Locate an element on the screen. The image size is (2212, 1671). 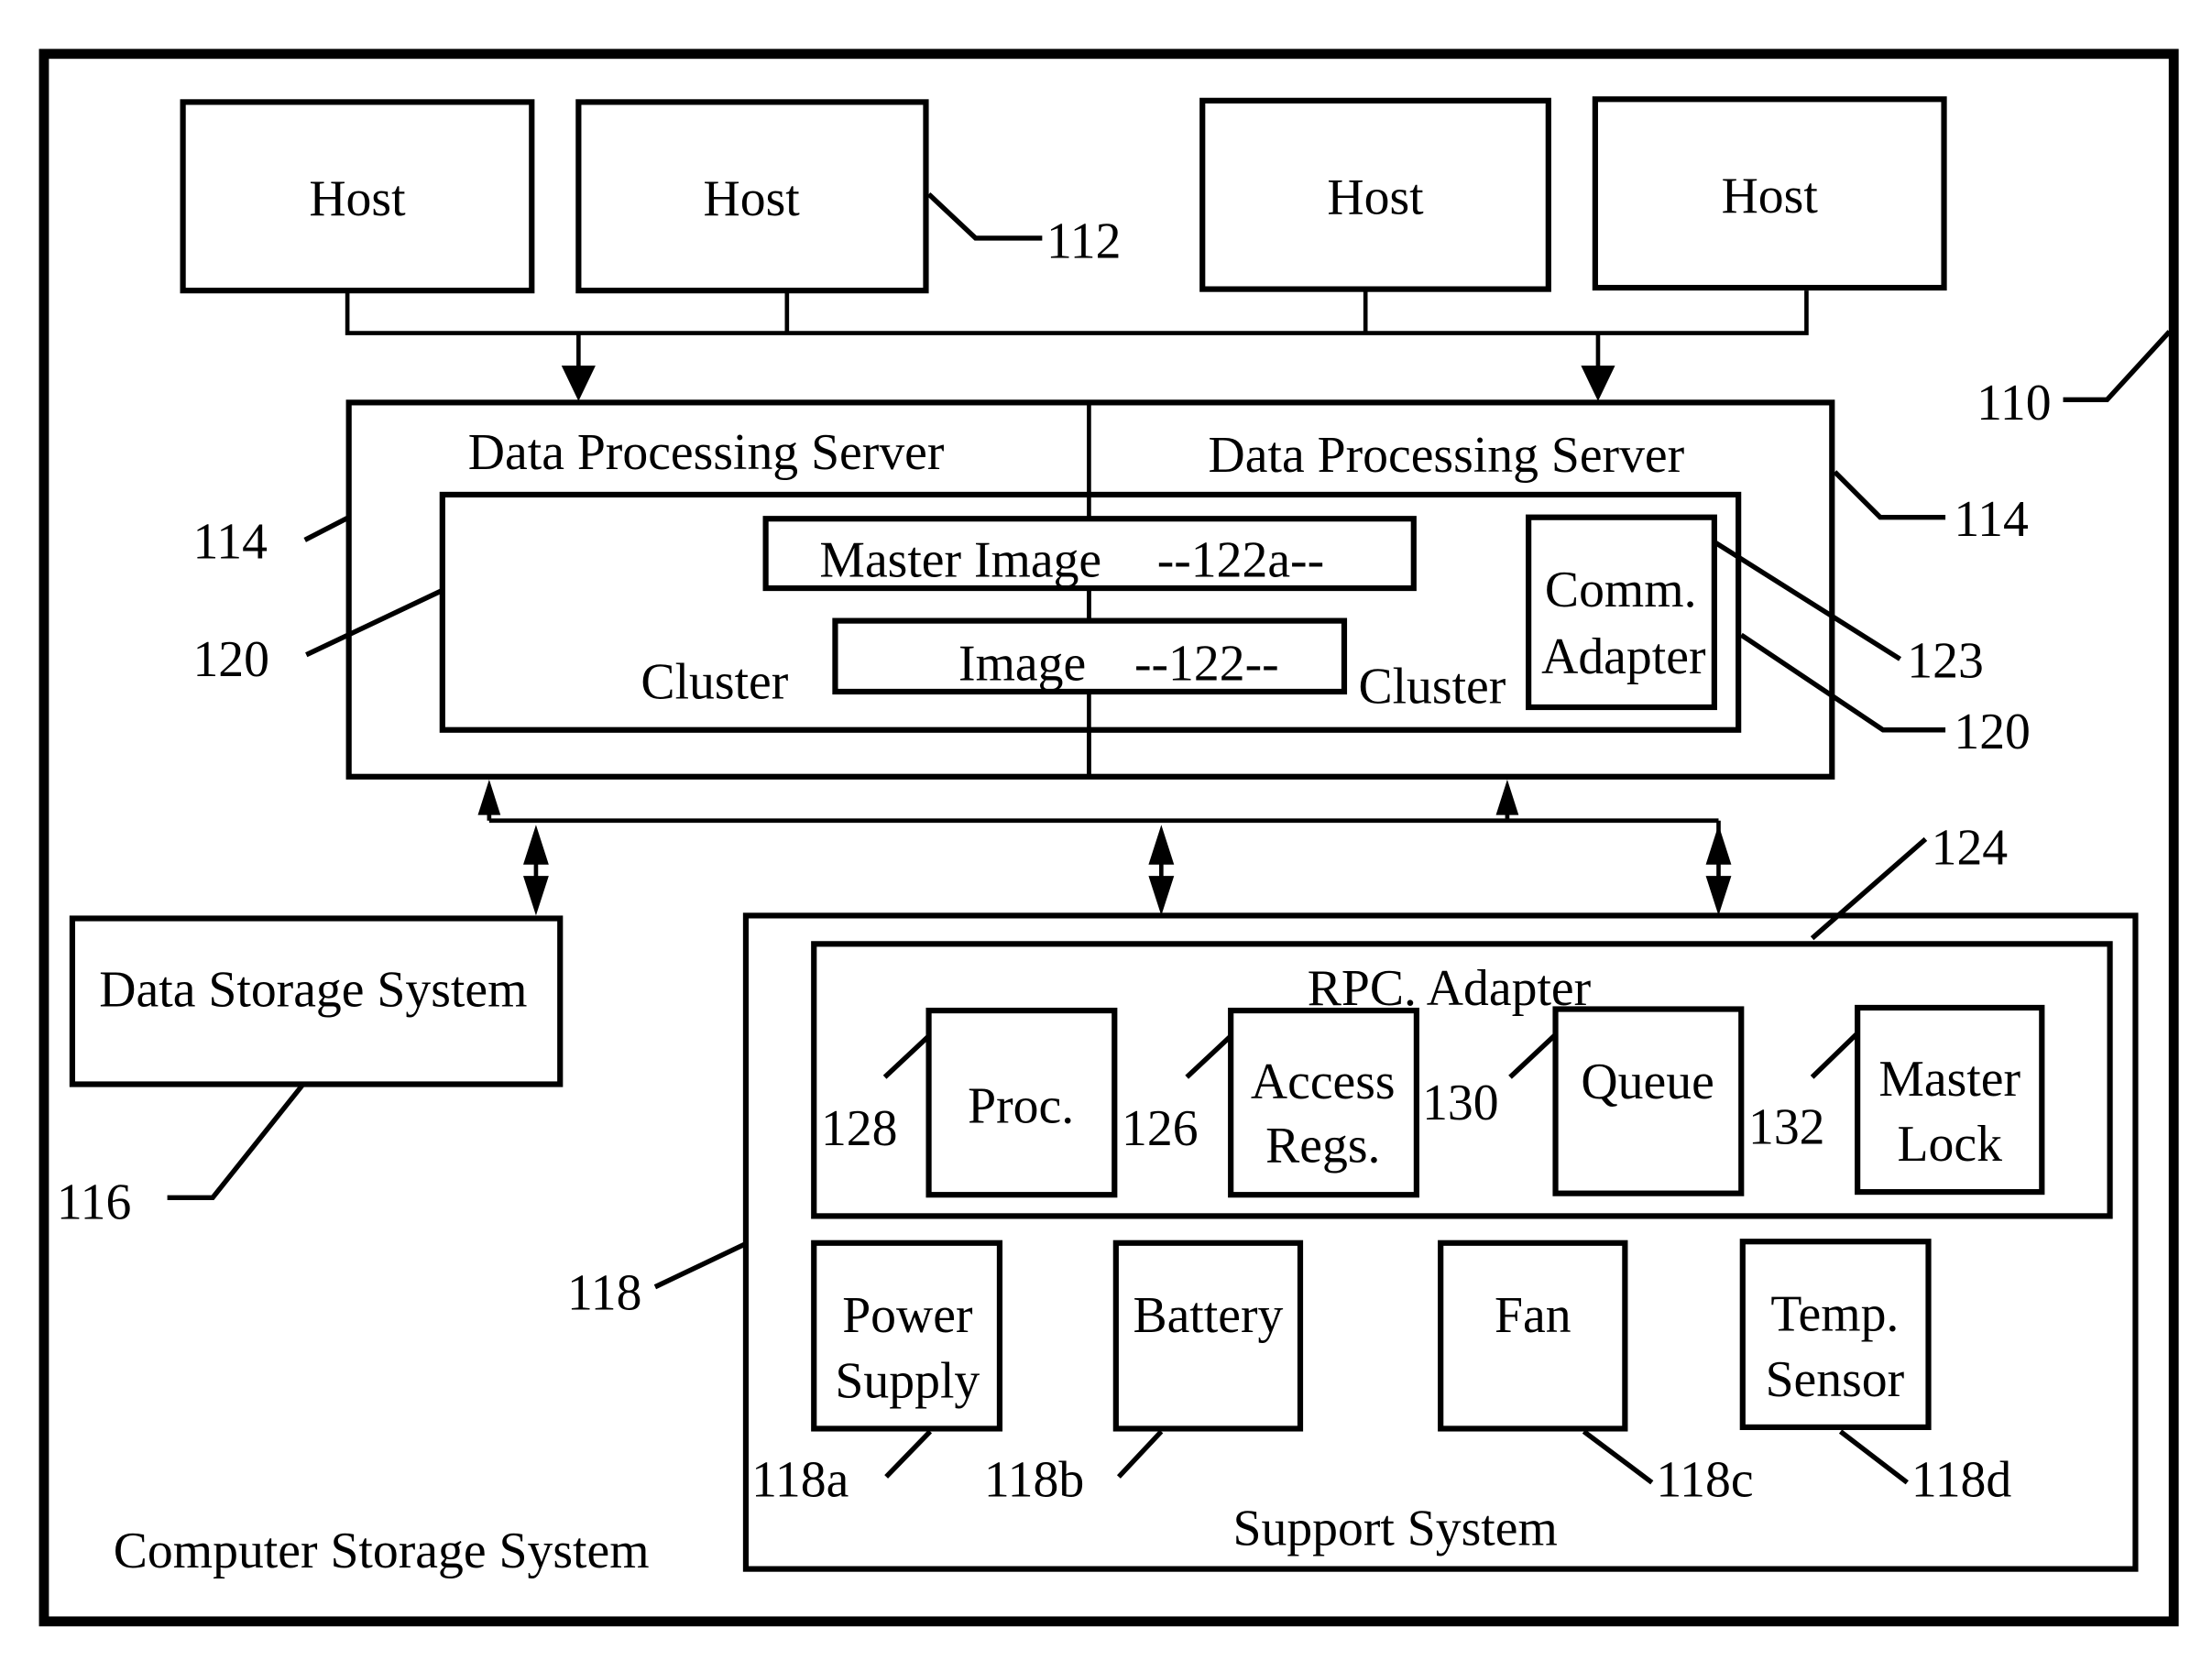
queue-ref-label: 130 is located at coordinates (1460, 1103).